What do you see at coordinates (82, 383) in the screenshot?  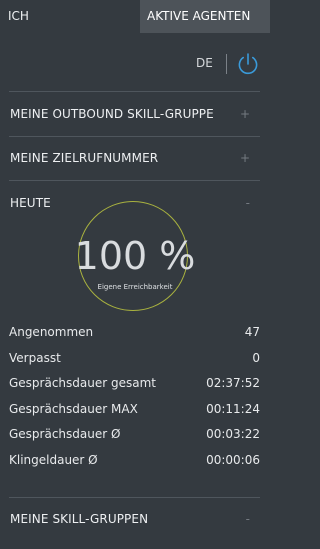 I see `stat-label: Gesprächsdauer gesamt` at bounding box center [82, 383].